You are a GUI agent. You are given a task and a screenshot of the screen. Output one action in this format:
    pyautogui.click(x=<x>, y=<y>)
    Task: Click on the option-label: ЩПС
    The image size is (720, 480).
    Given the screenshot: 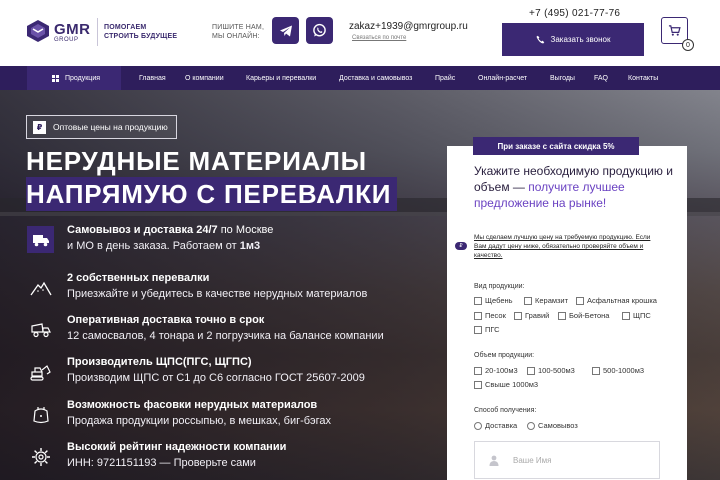 What is the action you would take?
    pyautogui.click(x=642, y=315)
    